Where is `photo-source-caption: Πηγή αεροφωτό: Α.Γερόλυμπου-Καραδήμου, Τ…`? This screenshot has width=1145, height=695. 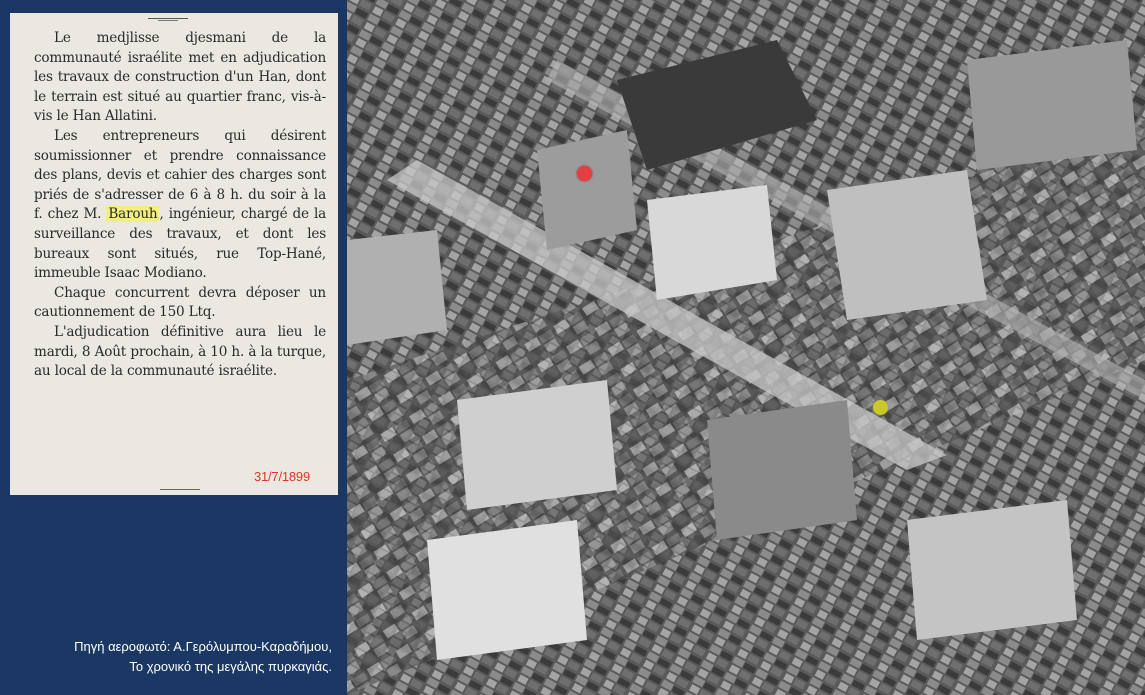
photo-source-caption: Πηγή αεροφωτό: Α.Γερόλυμπου-Καραδήμου, Τ… is located at coordinates (171, 657).